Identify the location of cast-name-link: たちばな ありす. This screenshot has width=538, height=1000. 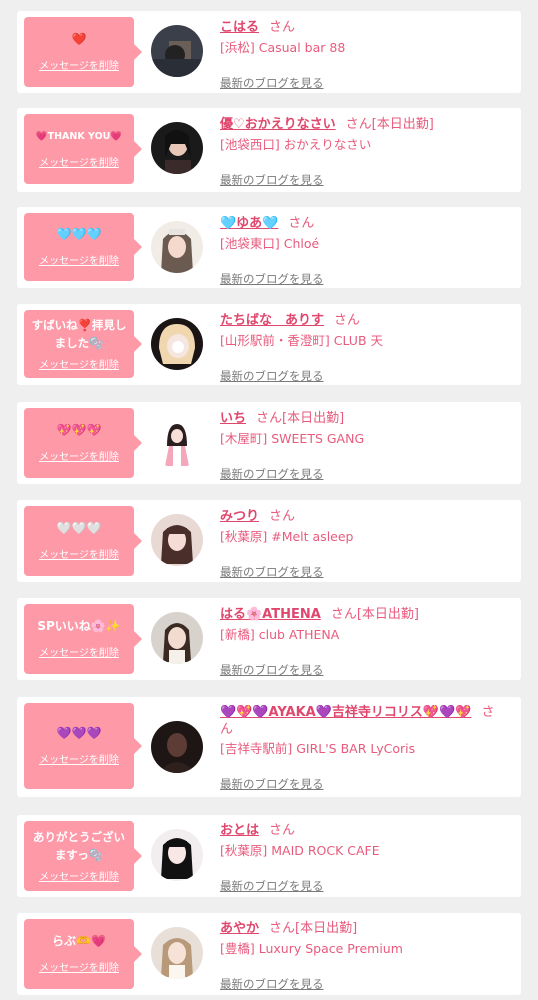
(272, 320).